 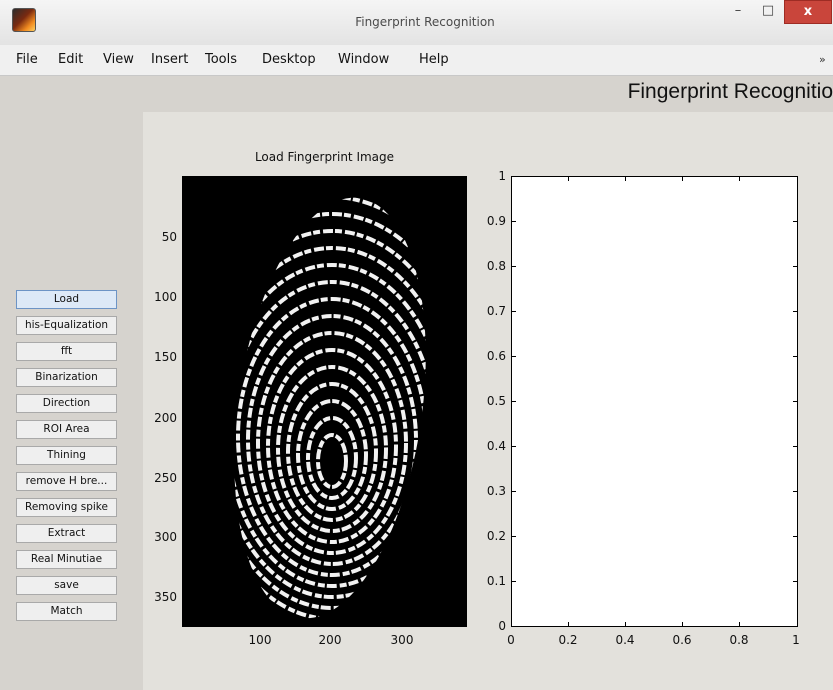 What do you see at coordinates (496, 401) in the screenshot?
I see `plot-ytick: 0.5` at bounding box center [496, 401].